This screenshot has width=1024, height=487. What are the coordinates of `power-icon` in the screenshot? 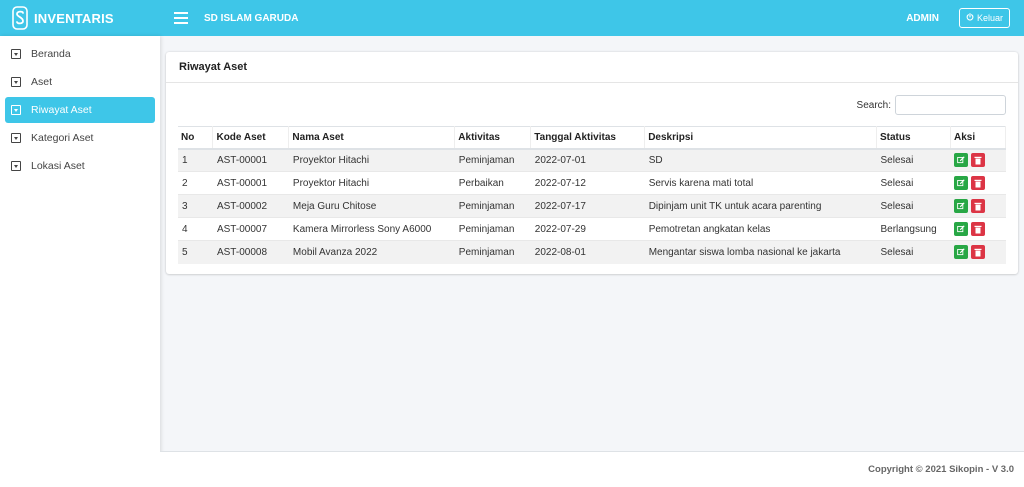 It's located at (970, 18).